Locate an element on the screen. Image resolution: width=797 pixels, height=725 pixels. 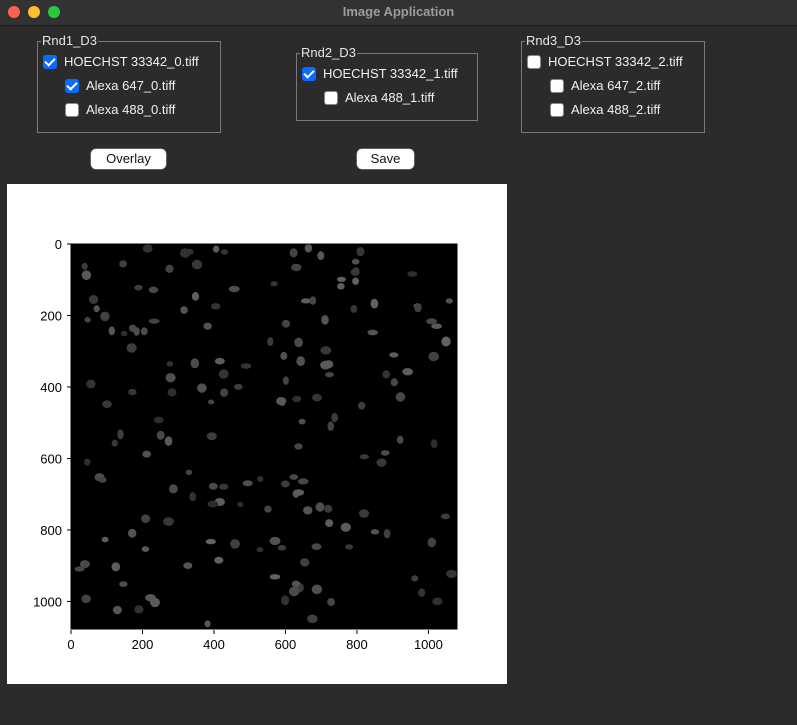
x-axis: 0 200 400 600 800 1000 is located at coordinates (255, 641).